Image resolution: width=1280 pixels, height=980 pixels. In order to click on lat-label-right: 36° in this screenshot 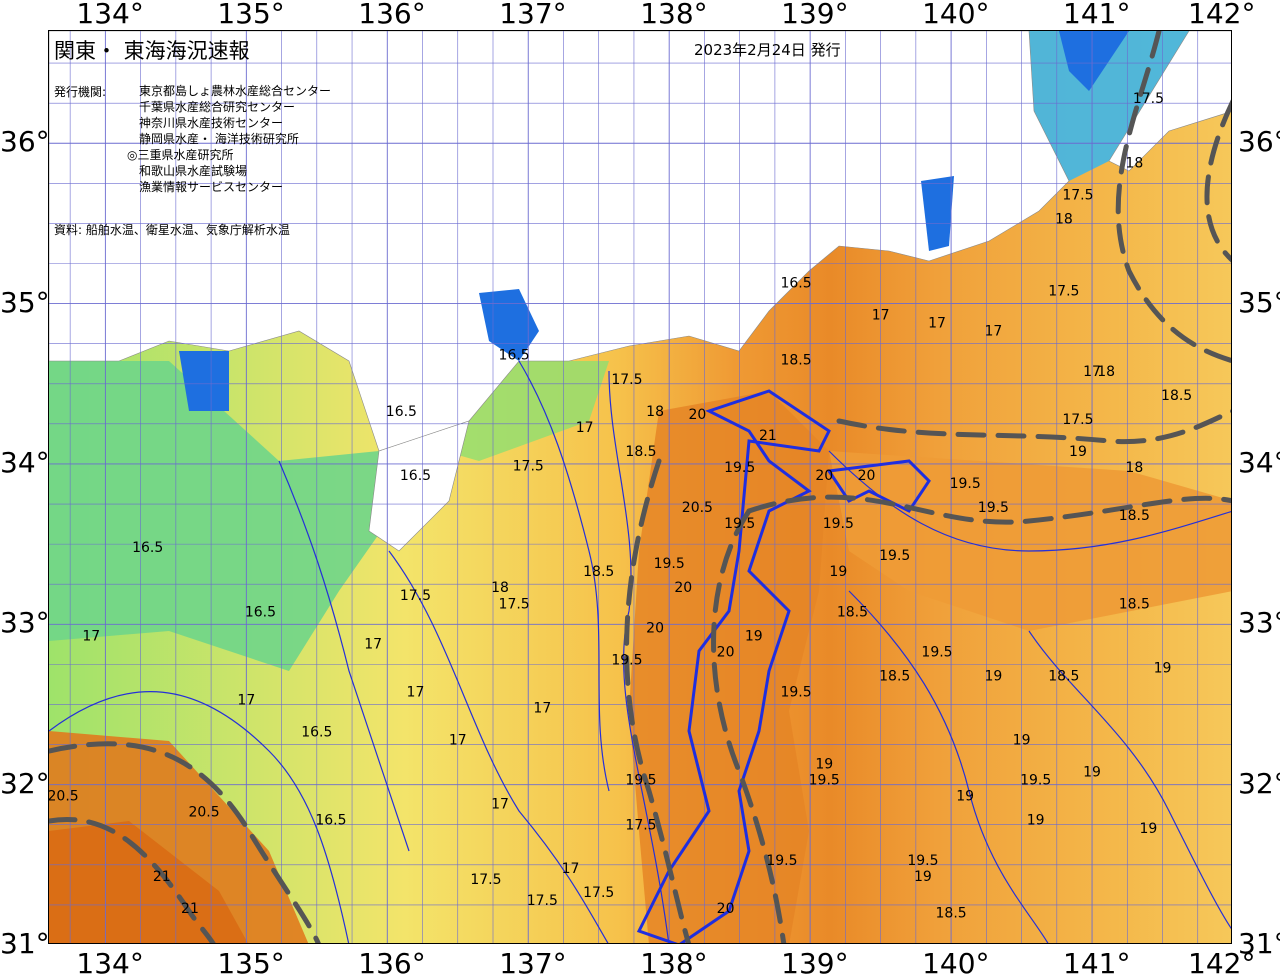, I will do `click(1259, 142)`.